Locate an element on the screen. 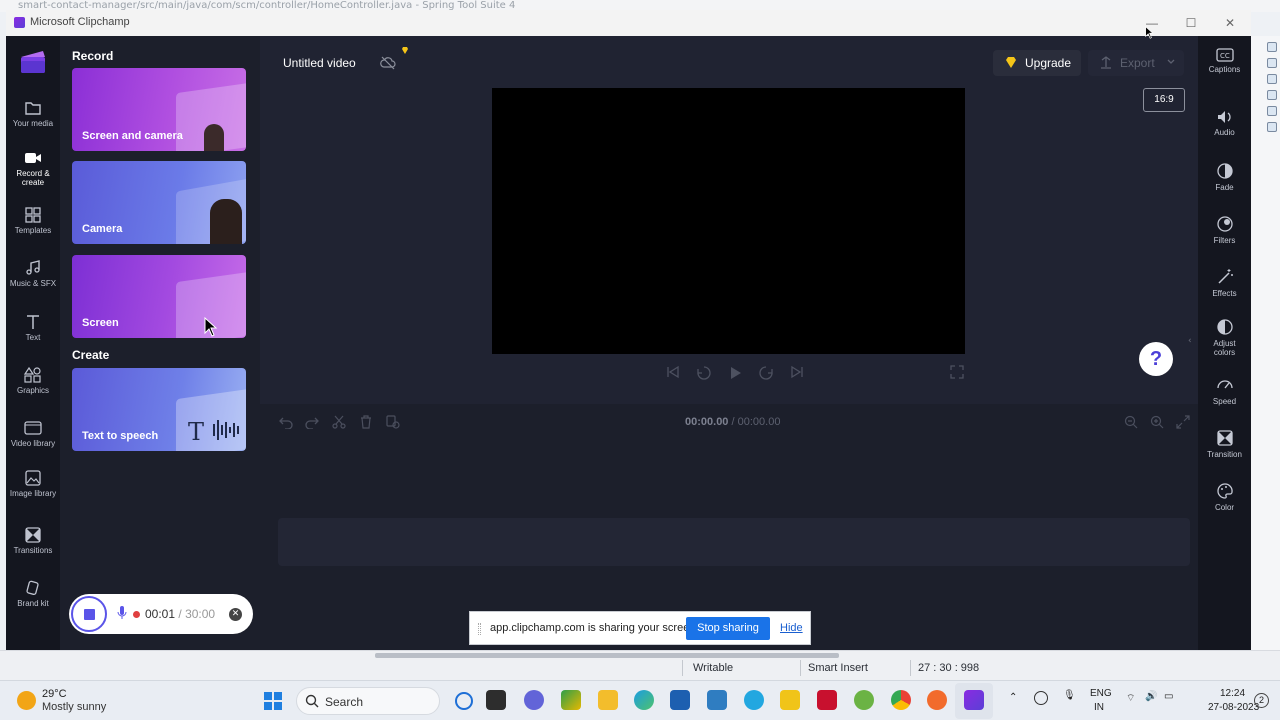 The height and width of the screenshot is (720, 1280). nav-templates: Templates is located at coordinates (33, 232).